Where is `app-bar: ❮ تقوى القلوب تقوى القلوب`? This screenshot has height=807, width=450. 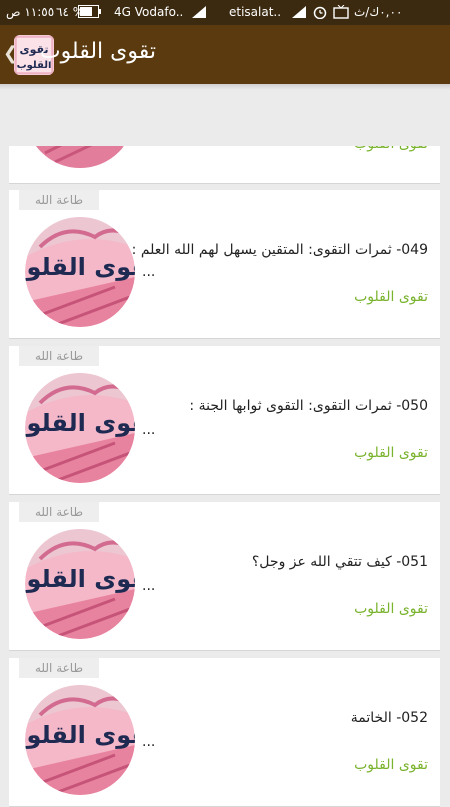
app-bar: ❮ تقوى القلوب تقوى القلوب is located at coordinates (225, 54).